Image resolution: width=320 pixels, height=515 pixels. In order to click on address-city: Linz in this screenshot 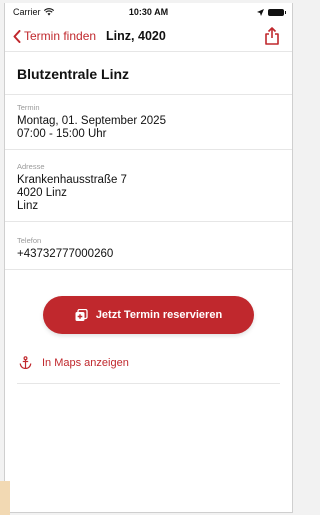, I will do `click(28, 206)`.